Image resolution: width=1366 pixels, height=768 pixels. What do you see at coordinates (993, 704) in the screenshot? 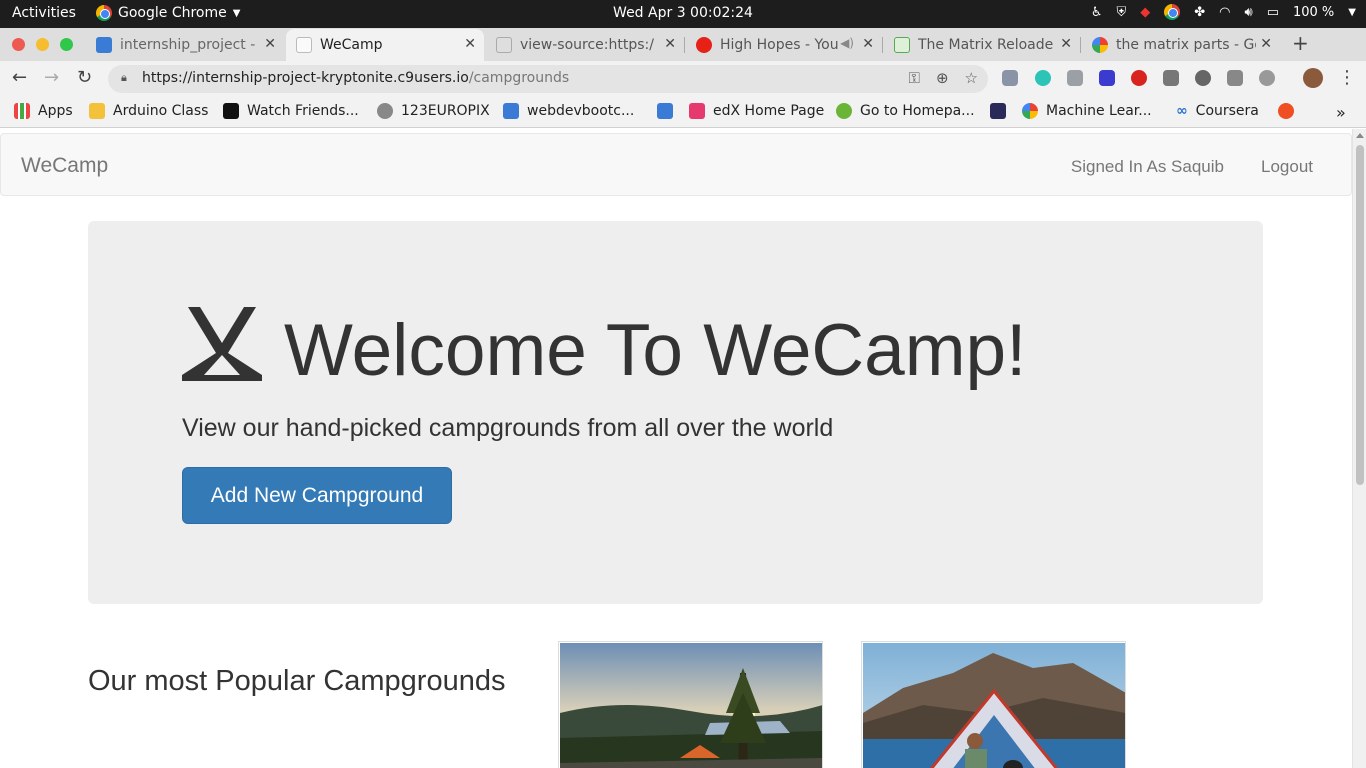
I see `campground-thumbnail-lake-tent` at bounding box center [993, 704].